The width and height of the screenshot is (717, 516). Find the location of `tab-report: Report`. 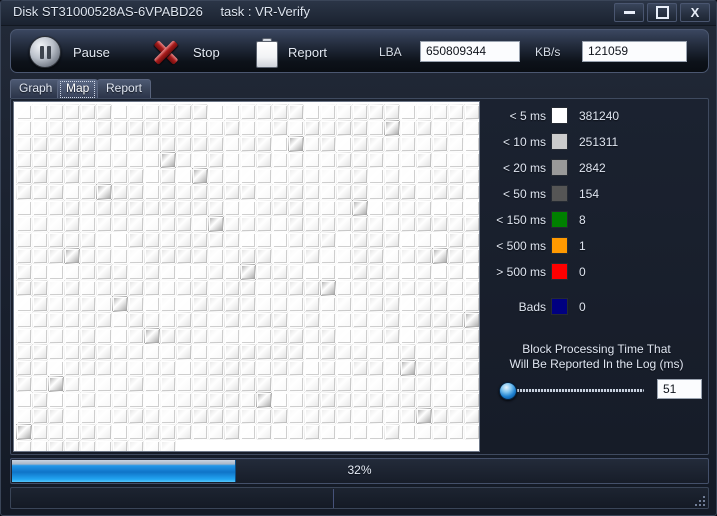

tab-report: Report is located at coordinates (124, 88).